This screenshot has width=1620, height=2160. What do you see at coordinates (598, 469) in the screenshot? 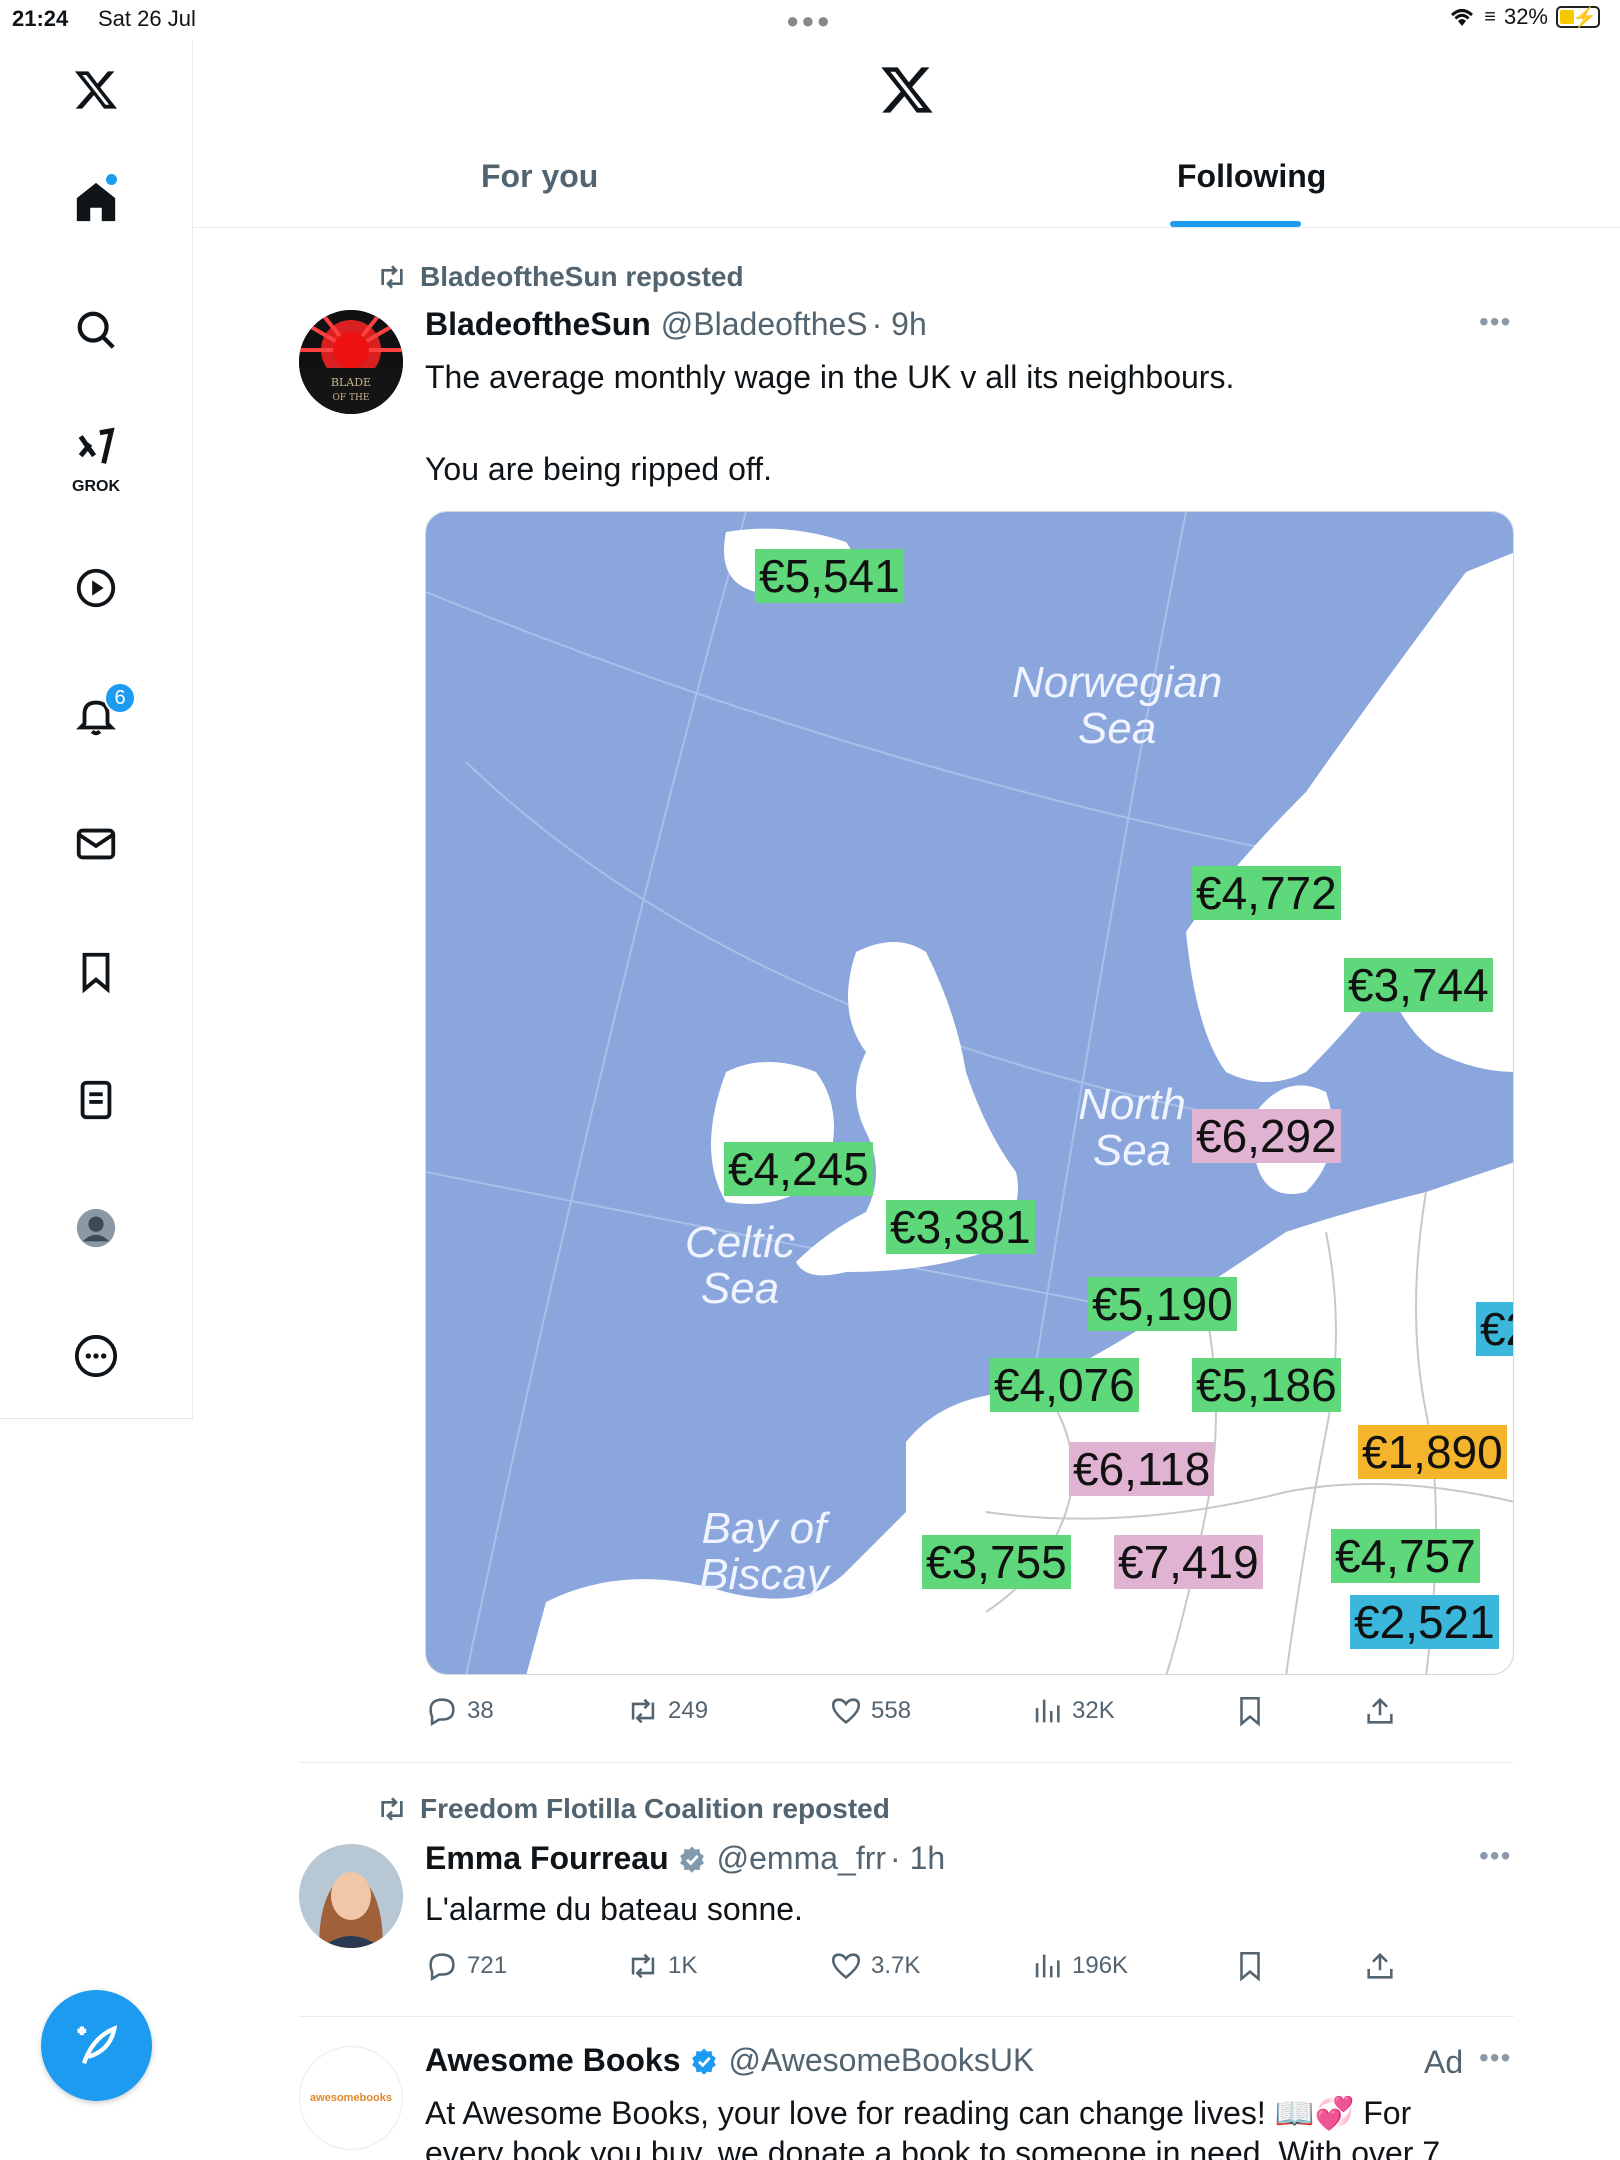
I see `tweet-text-line2: You are being ripped off.` at bounding box center [598, 469].